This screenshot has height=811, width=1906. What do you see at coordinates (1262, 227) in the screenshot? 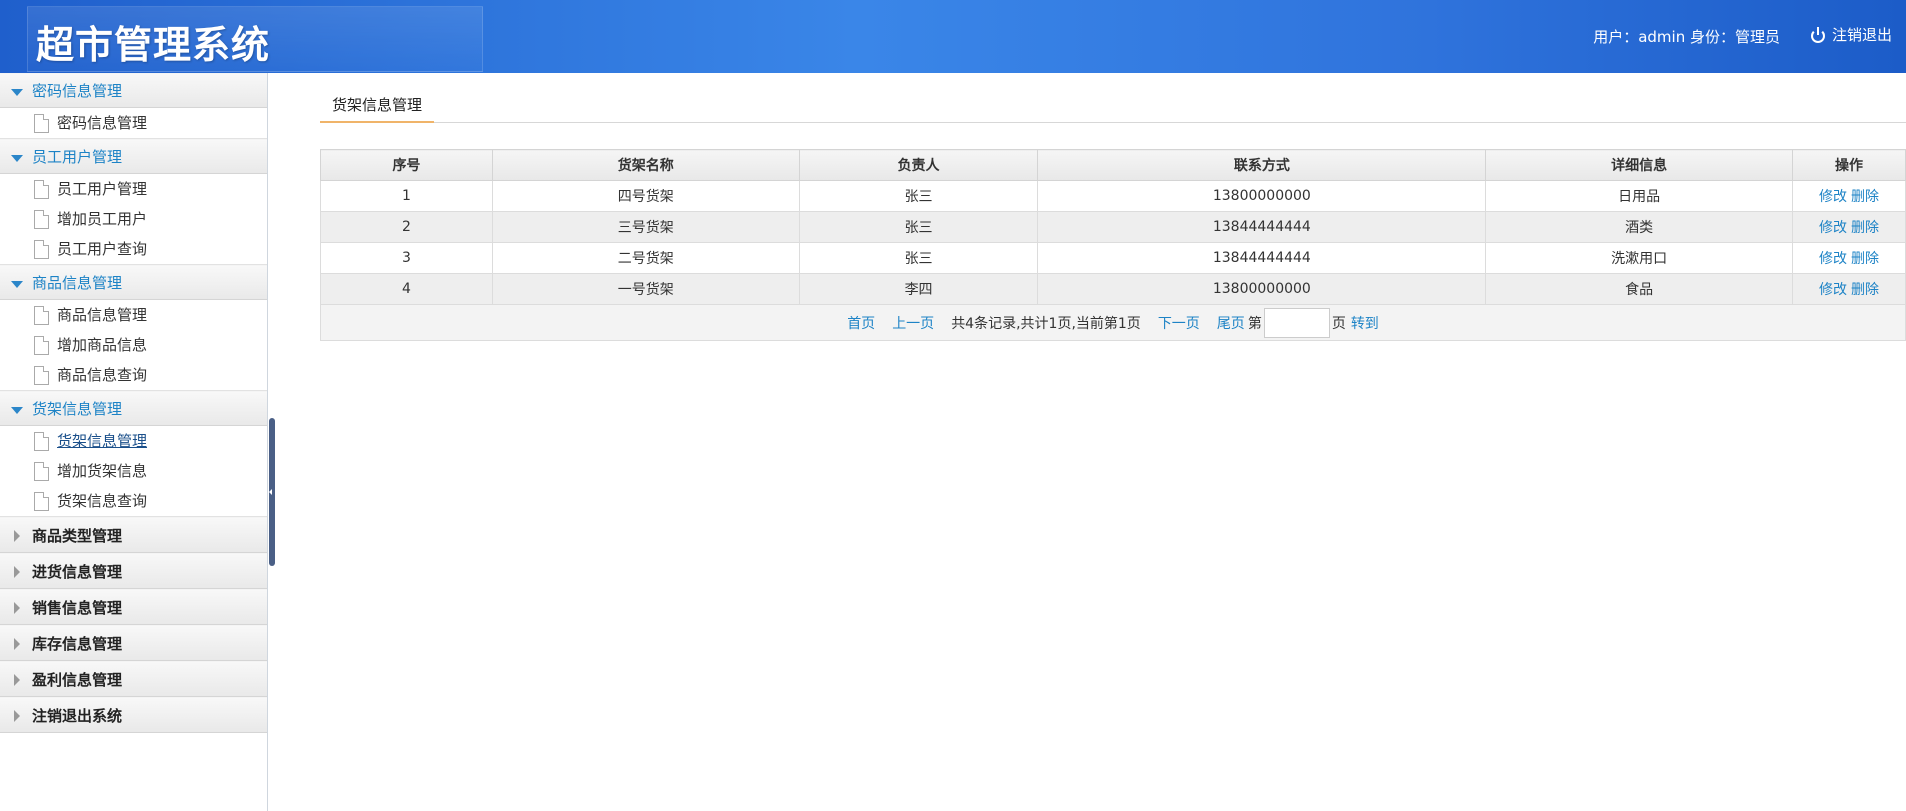
I see `cell-phone: 13844444444` at bounding box center [1262, 227].